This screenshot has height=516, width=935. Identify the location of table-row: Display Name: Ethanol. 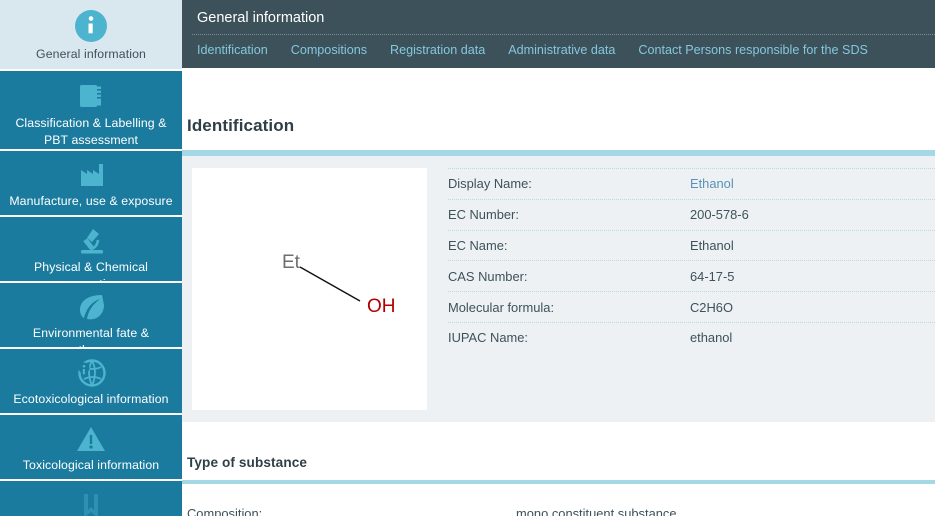
(691, 183).